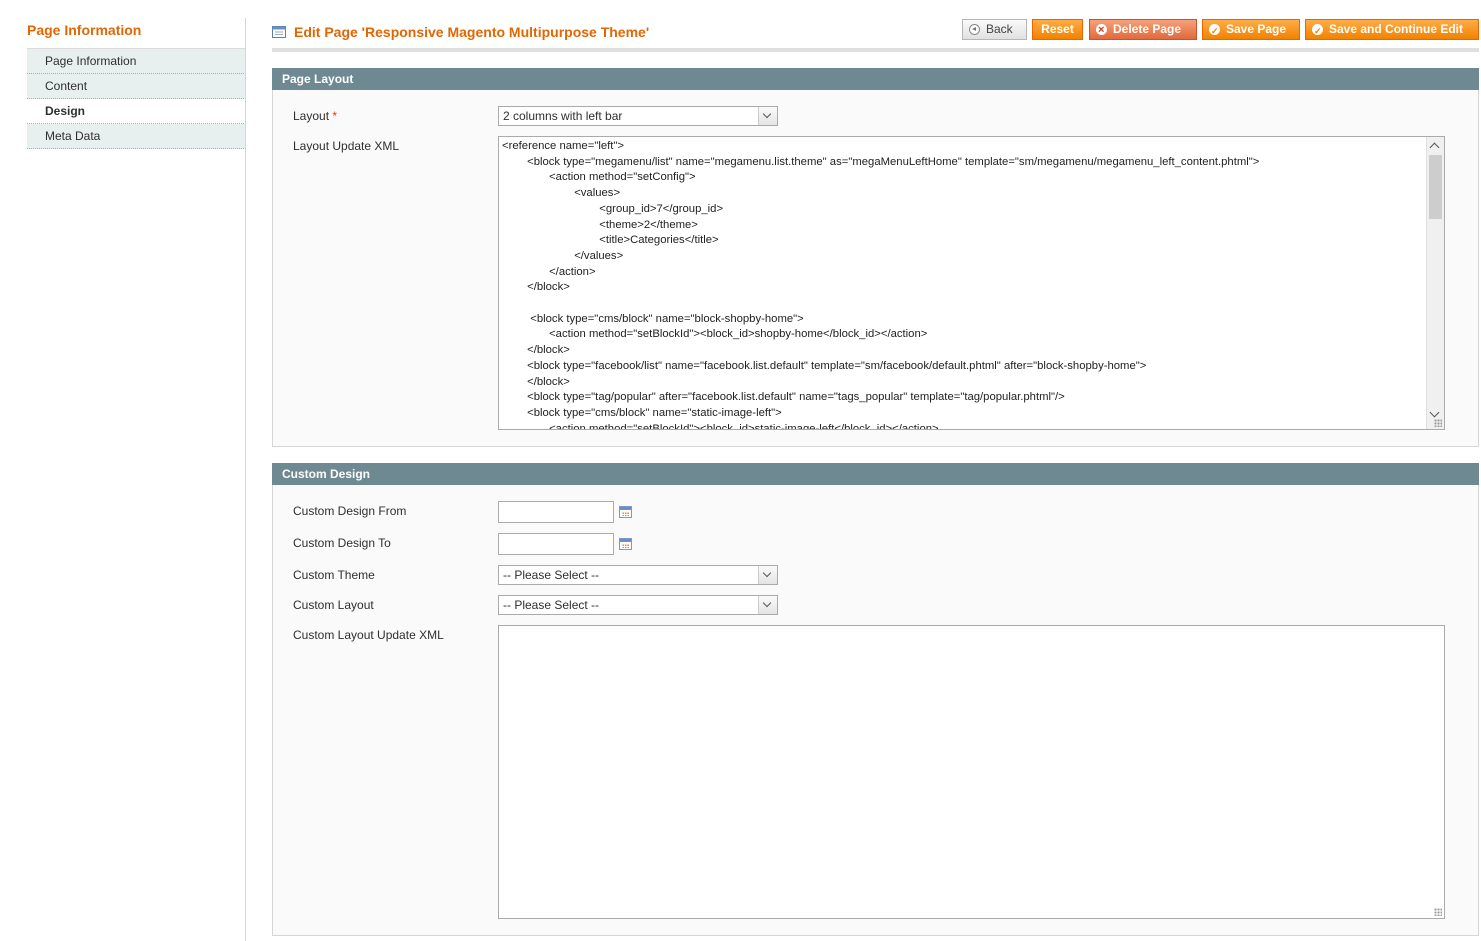 This screenshot has height=941, width=1481. What do you see at coordinates (551, 575) in the screenshot?
I see `custom-theme-value: -- Please Select --` at bounding box center [551, 575].